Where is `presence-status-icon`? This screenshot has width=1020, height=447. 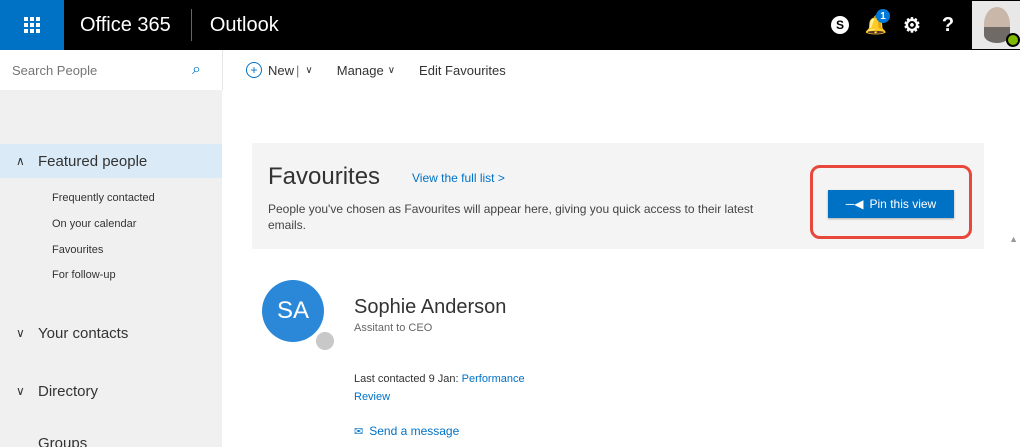
presence-status-icon is located at coordinates (325, 341).